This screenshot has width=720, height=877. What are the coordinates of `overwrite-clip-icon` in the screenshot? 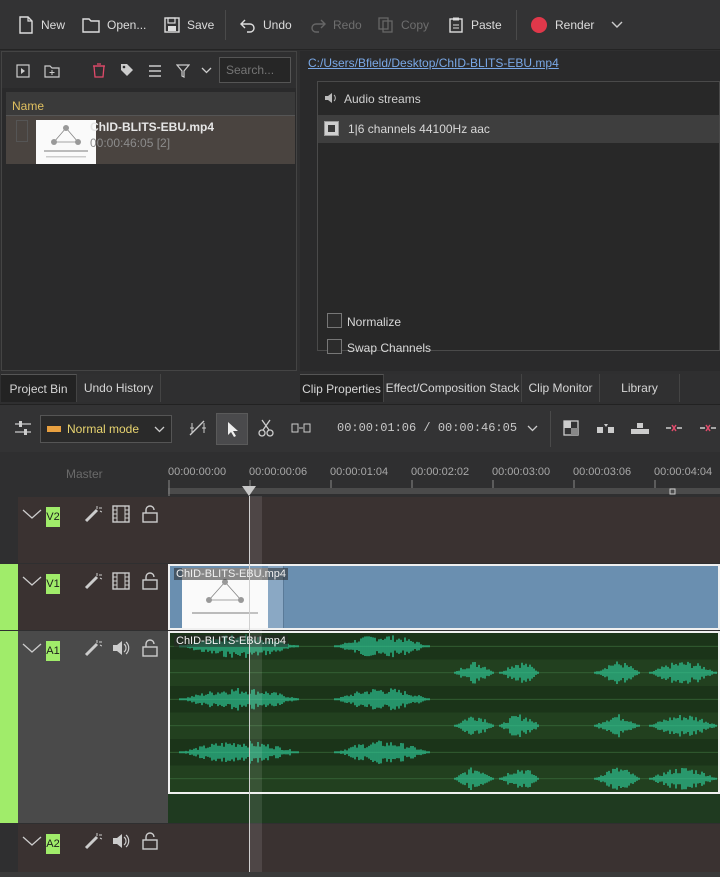 It's located at (640, 428).